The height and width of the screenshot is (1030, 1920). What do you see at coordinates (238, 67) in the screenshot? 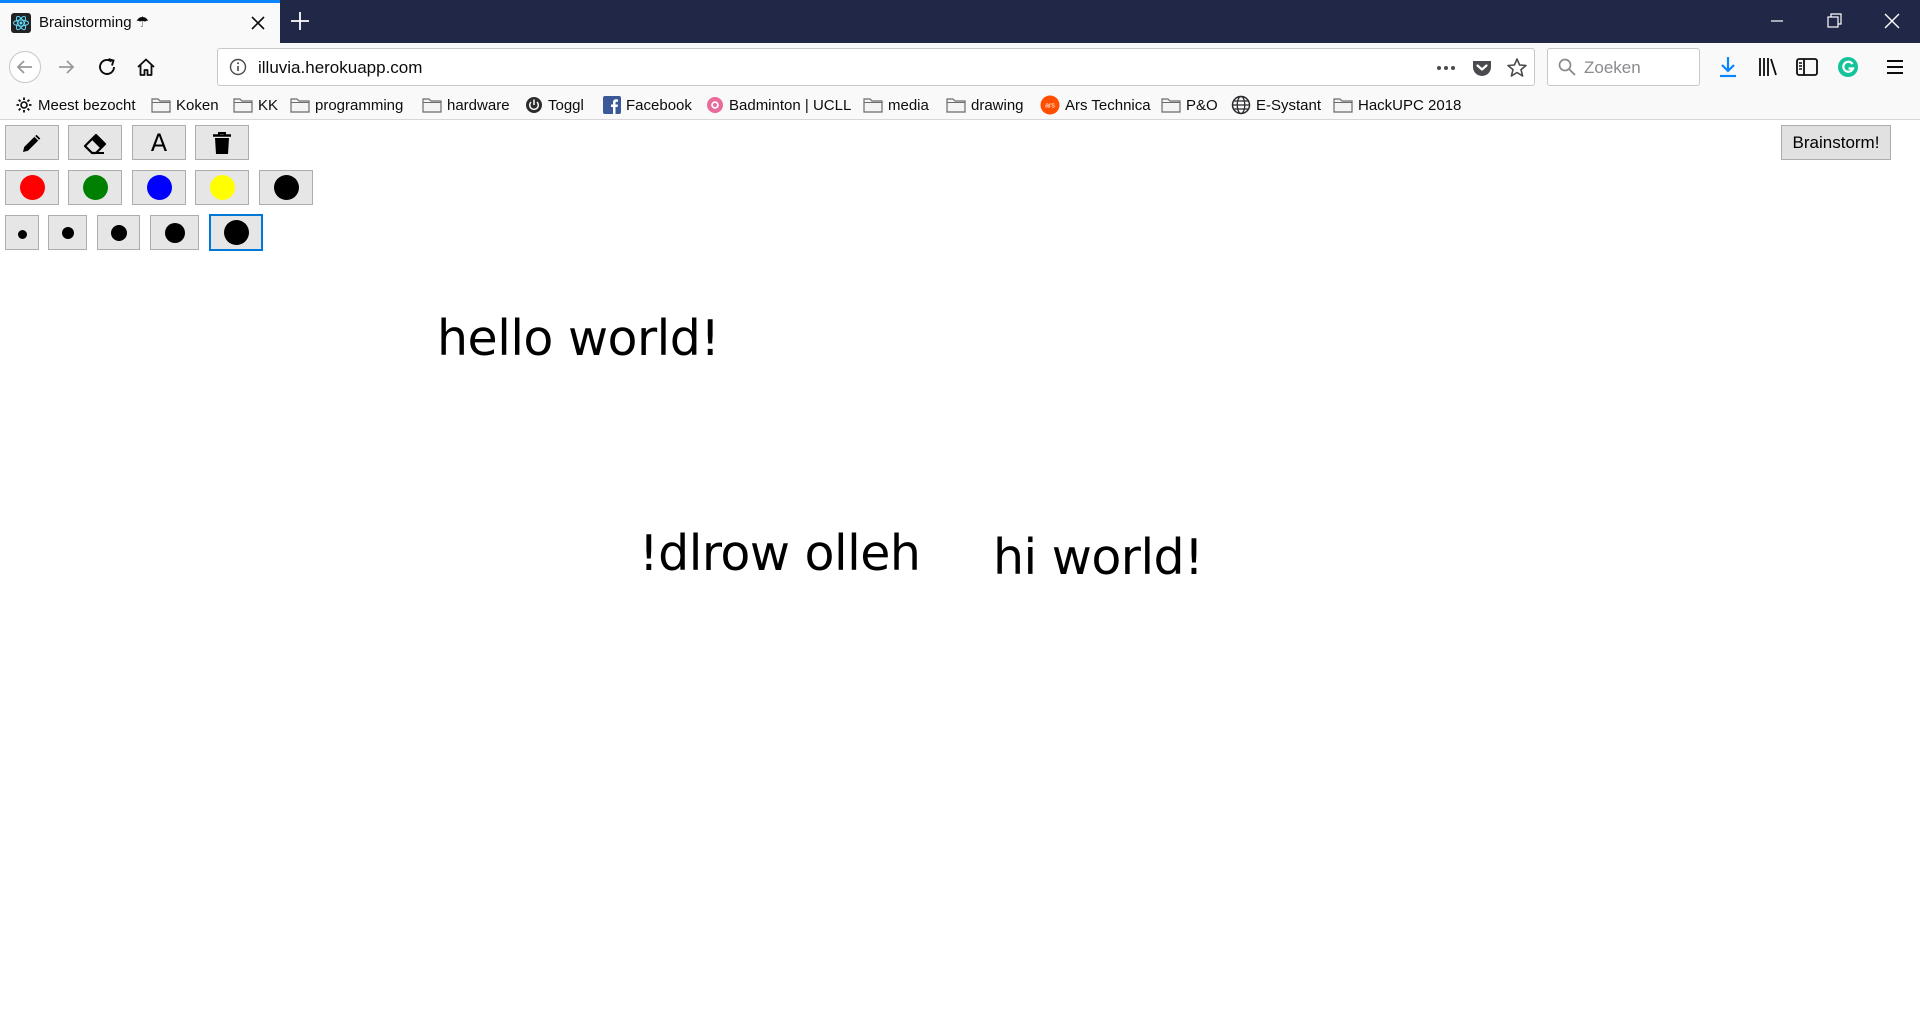
I see `site-info-icon` at bounding box center [238, 67].